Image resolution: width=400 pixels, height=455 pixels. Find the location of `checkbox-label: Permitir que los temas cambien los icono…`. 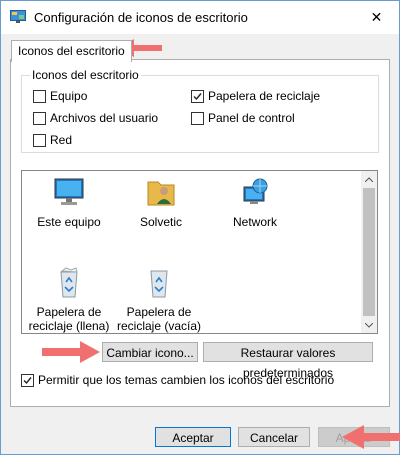

checkbox-label: Permitir que los temas cambien los icono… is located at coordinates (186, 380).